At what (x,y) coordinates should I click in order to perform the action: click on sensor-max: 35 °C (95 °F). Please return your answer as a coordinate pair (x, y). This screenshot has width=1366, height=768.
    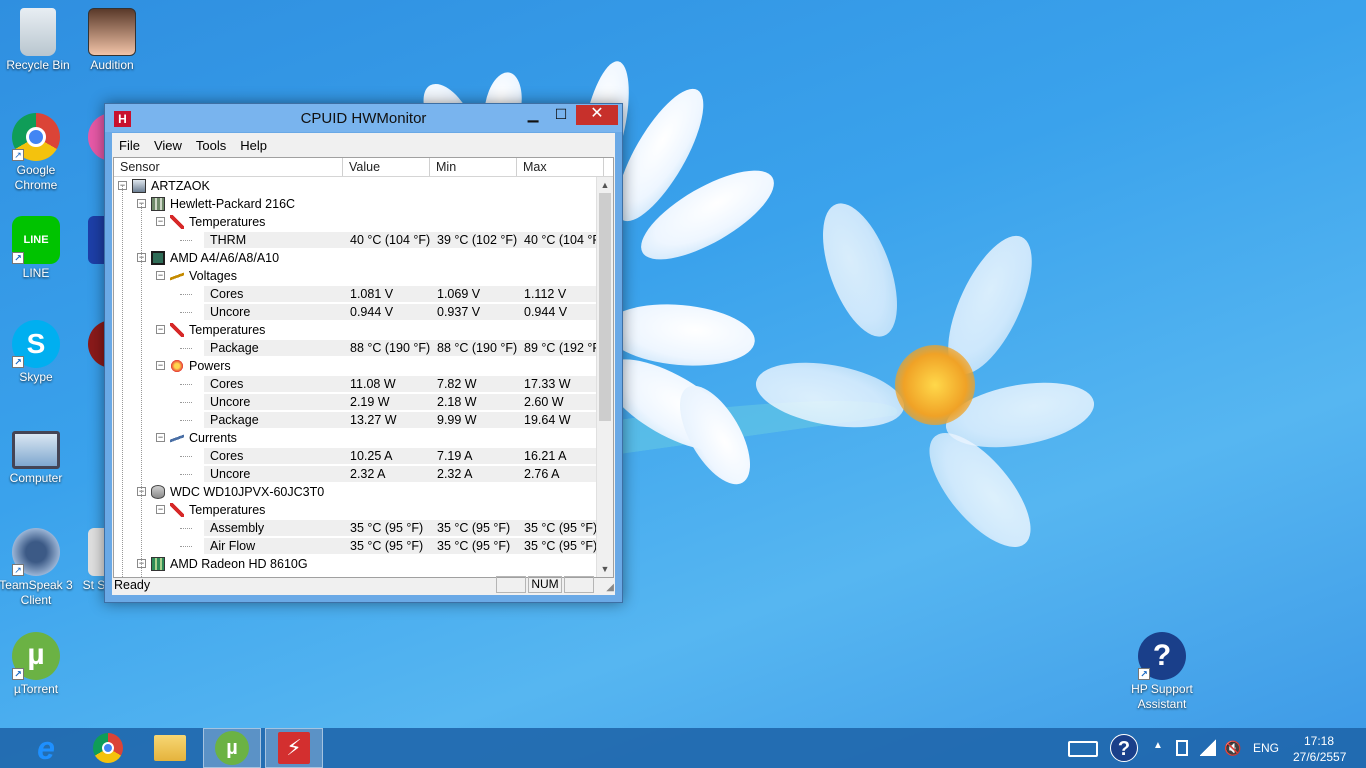
    Looking at the image, I should click on (561, 546).